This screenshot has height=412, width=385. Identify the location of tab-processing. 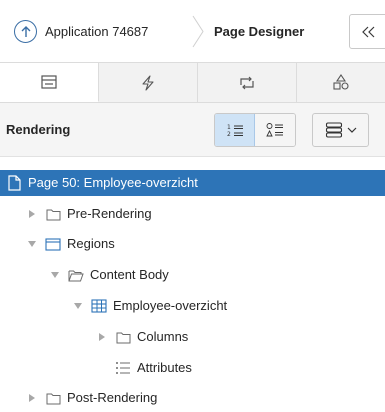
(247, 82).